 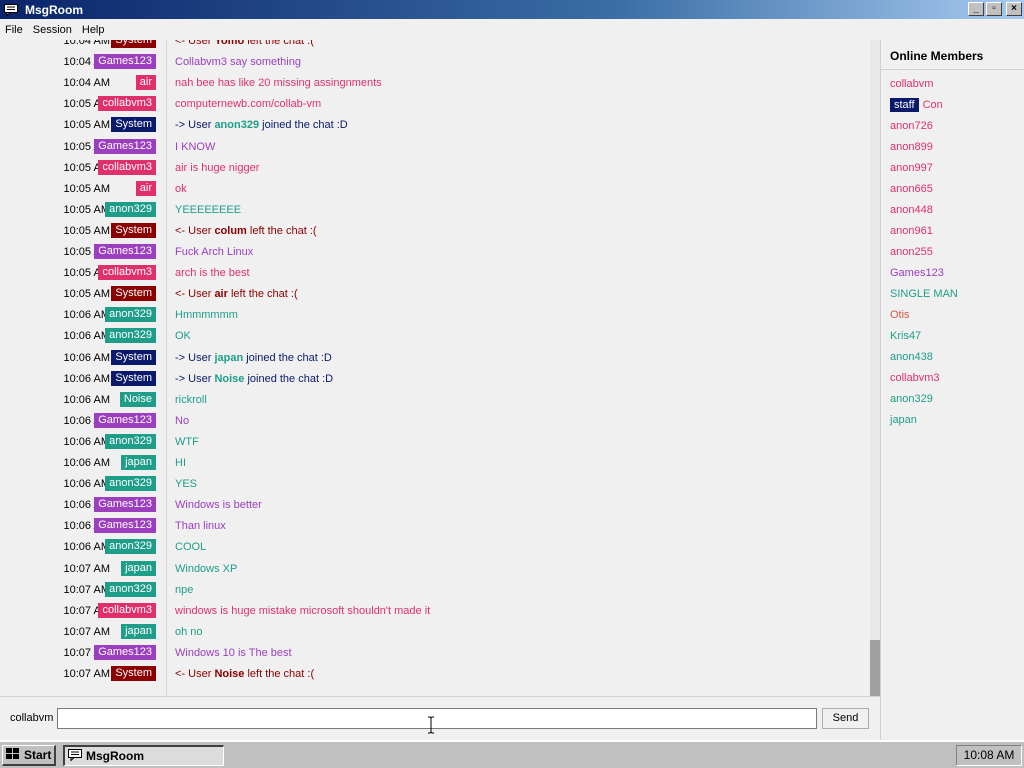 I want to click on member-name: anon448, so click(x=911, y=210).